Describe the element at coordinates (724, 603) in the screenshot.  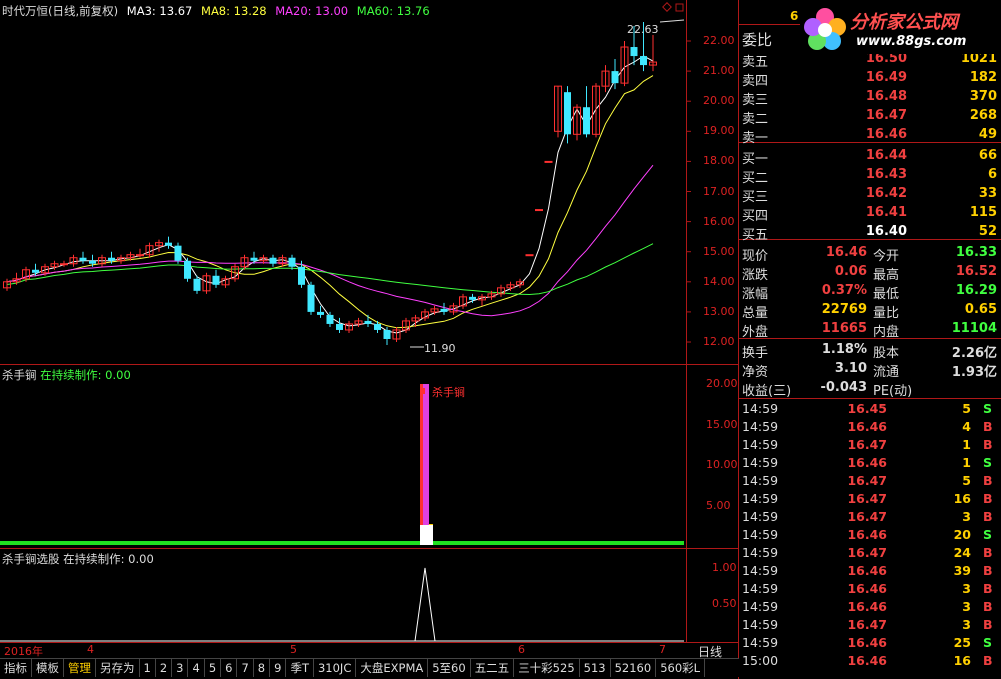
I see `indicator2-tick: 0.50` at that location.